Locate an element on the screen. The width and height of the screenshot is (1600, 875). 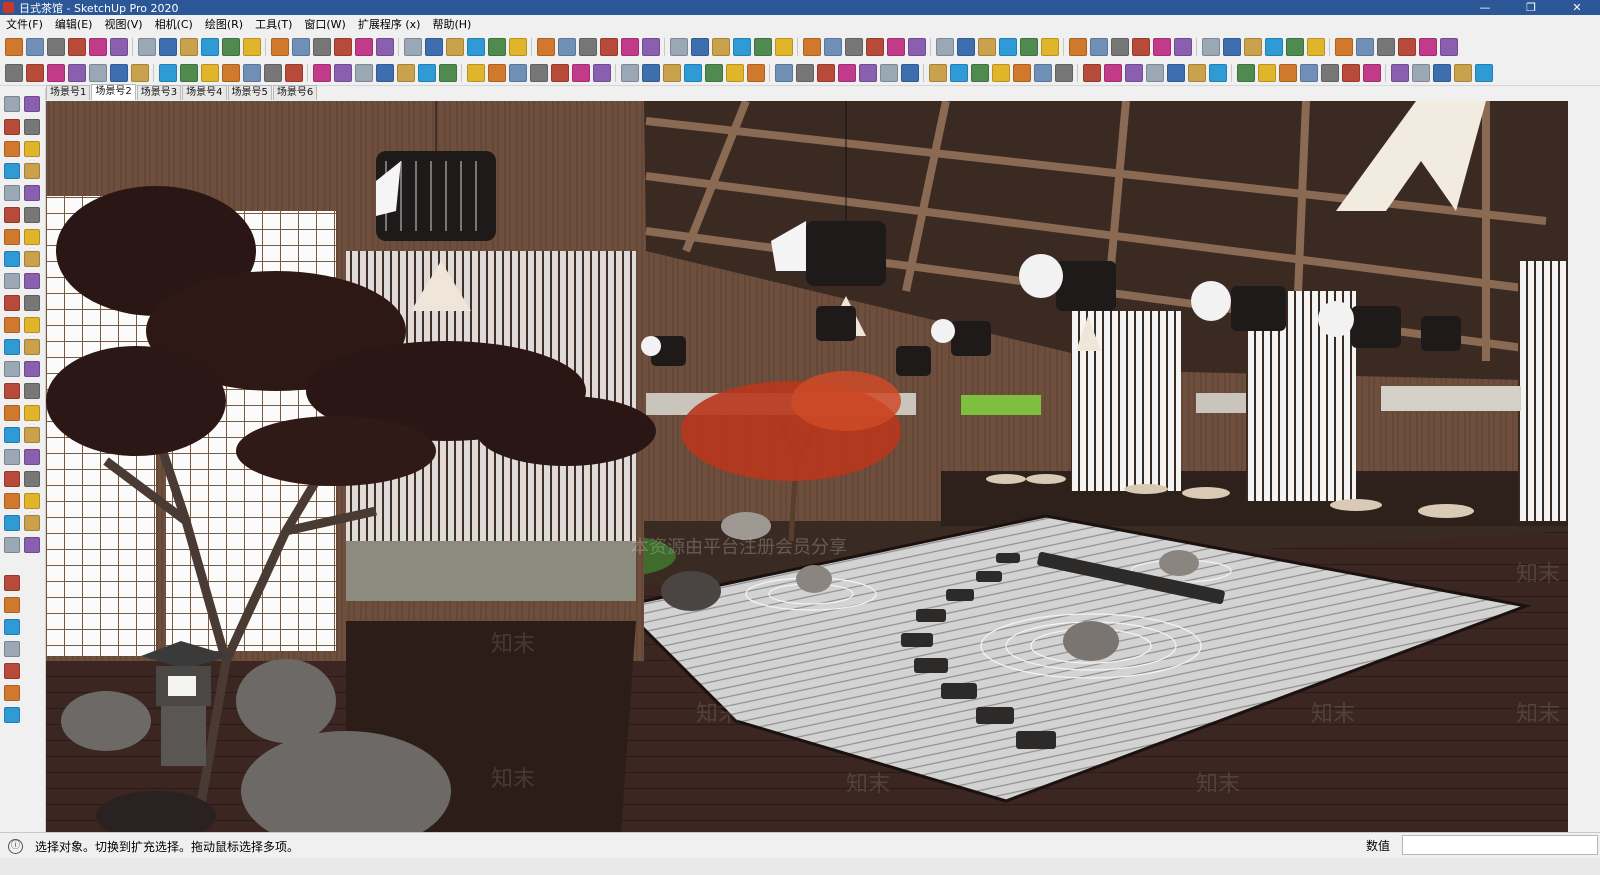
maximize-button: ❐ is located at coordinates (1531, 7).